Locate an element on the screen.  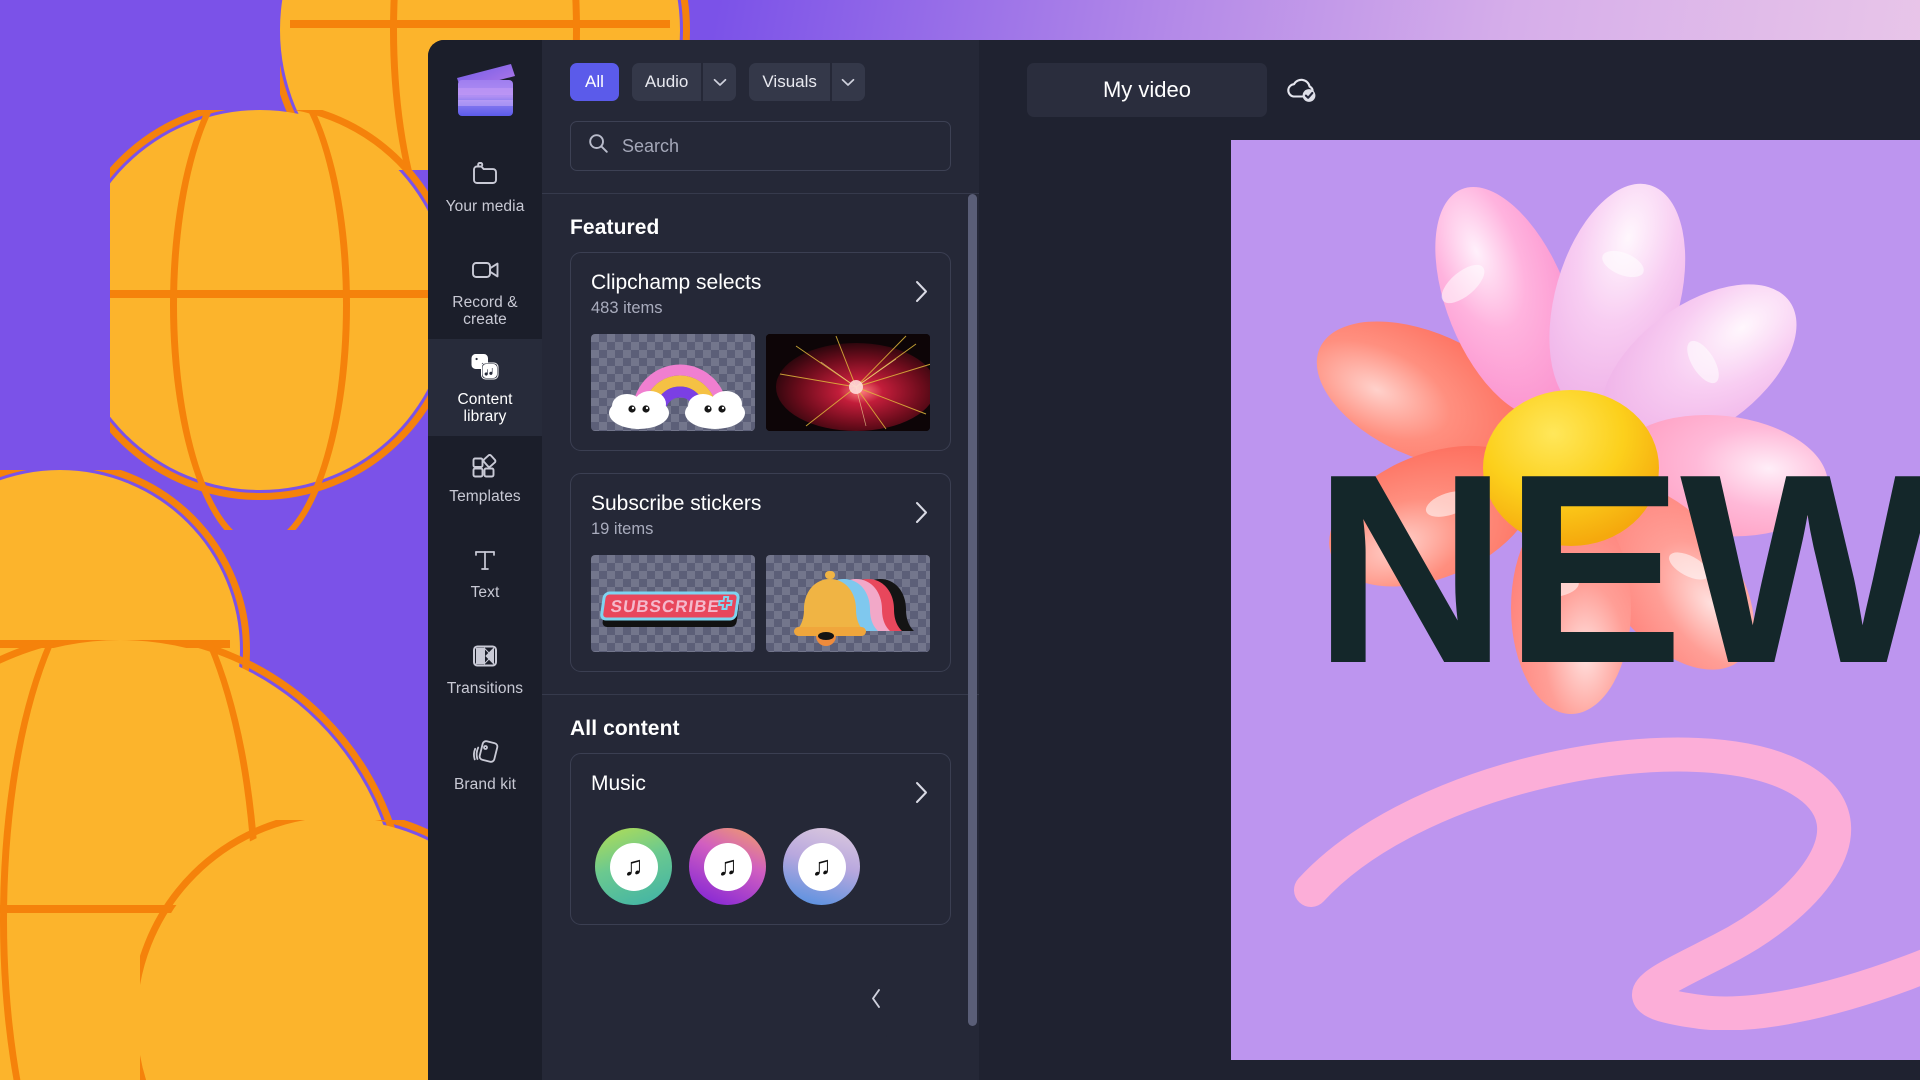
collection-card-music: Music ♫ ♫ ♫ is located at coordinates (760, 839).